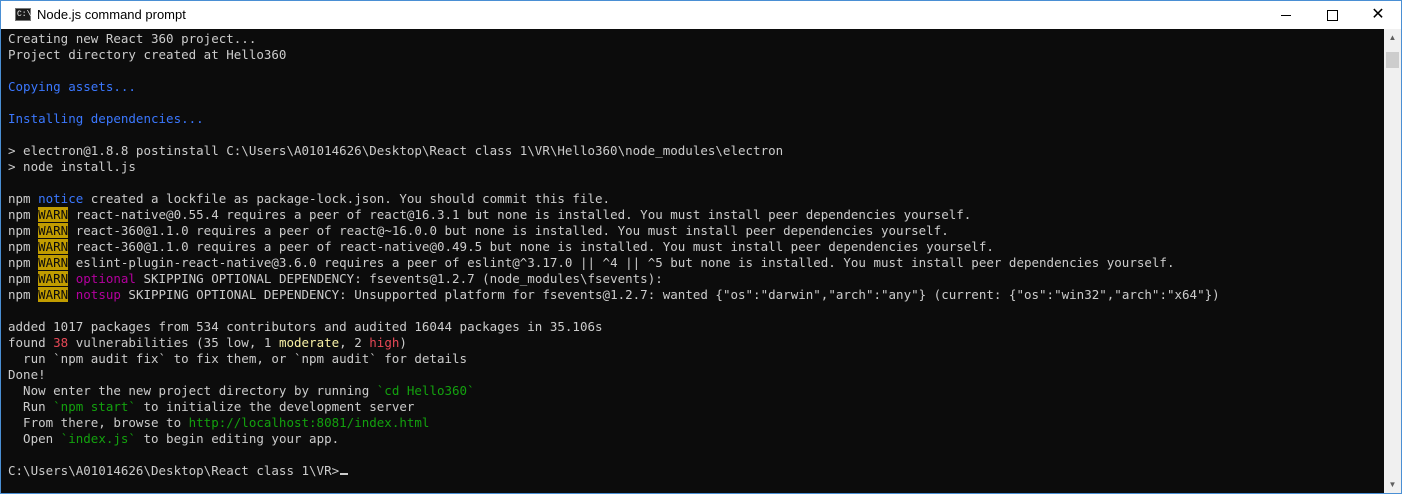 Image resolution: width=1402 pixels, height=494 pixels. I want to click on minimize-icon, so click(1286, 15).